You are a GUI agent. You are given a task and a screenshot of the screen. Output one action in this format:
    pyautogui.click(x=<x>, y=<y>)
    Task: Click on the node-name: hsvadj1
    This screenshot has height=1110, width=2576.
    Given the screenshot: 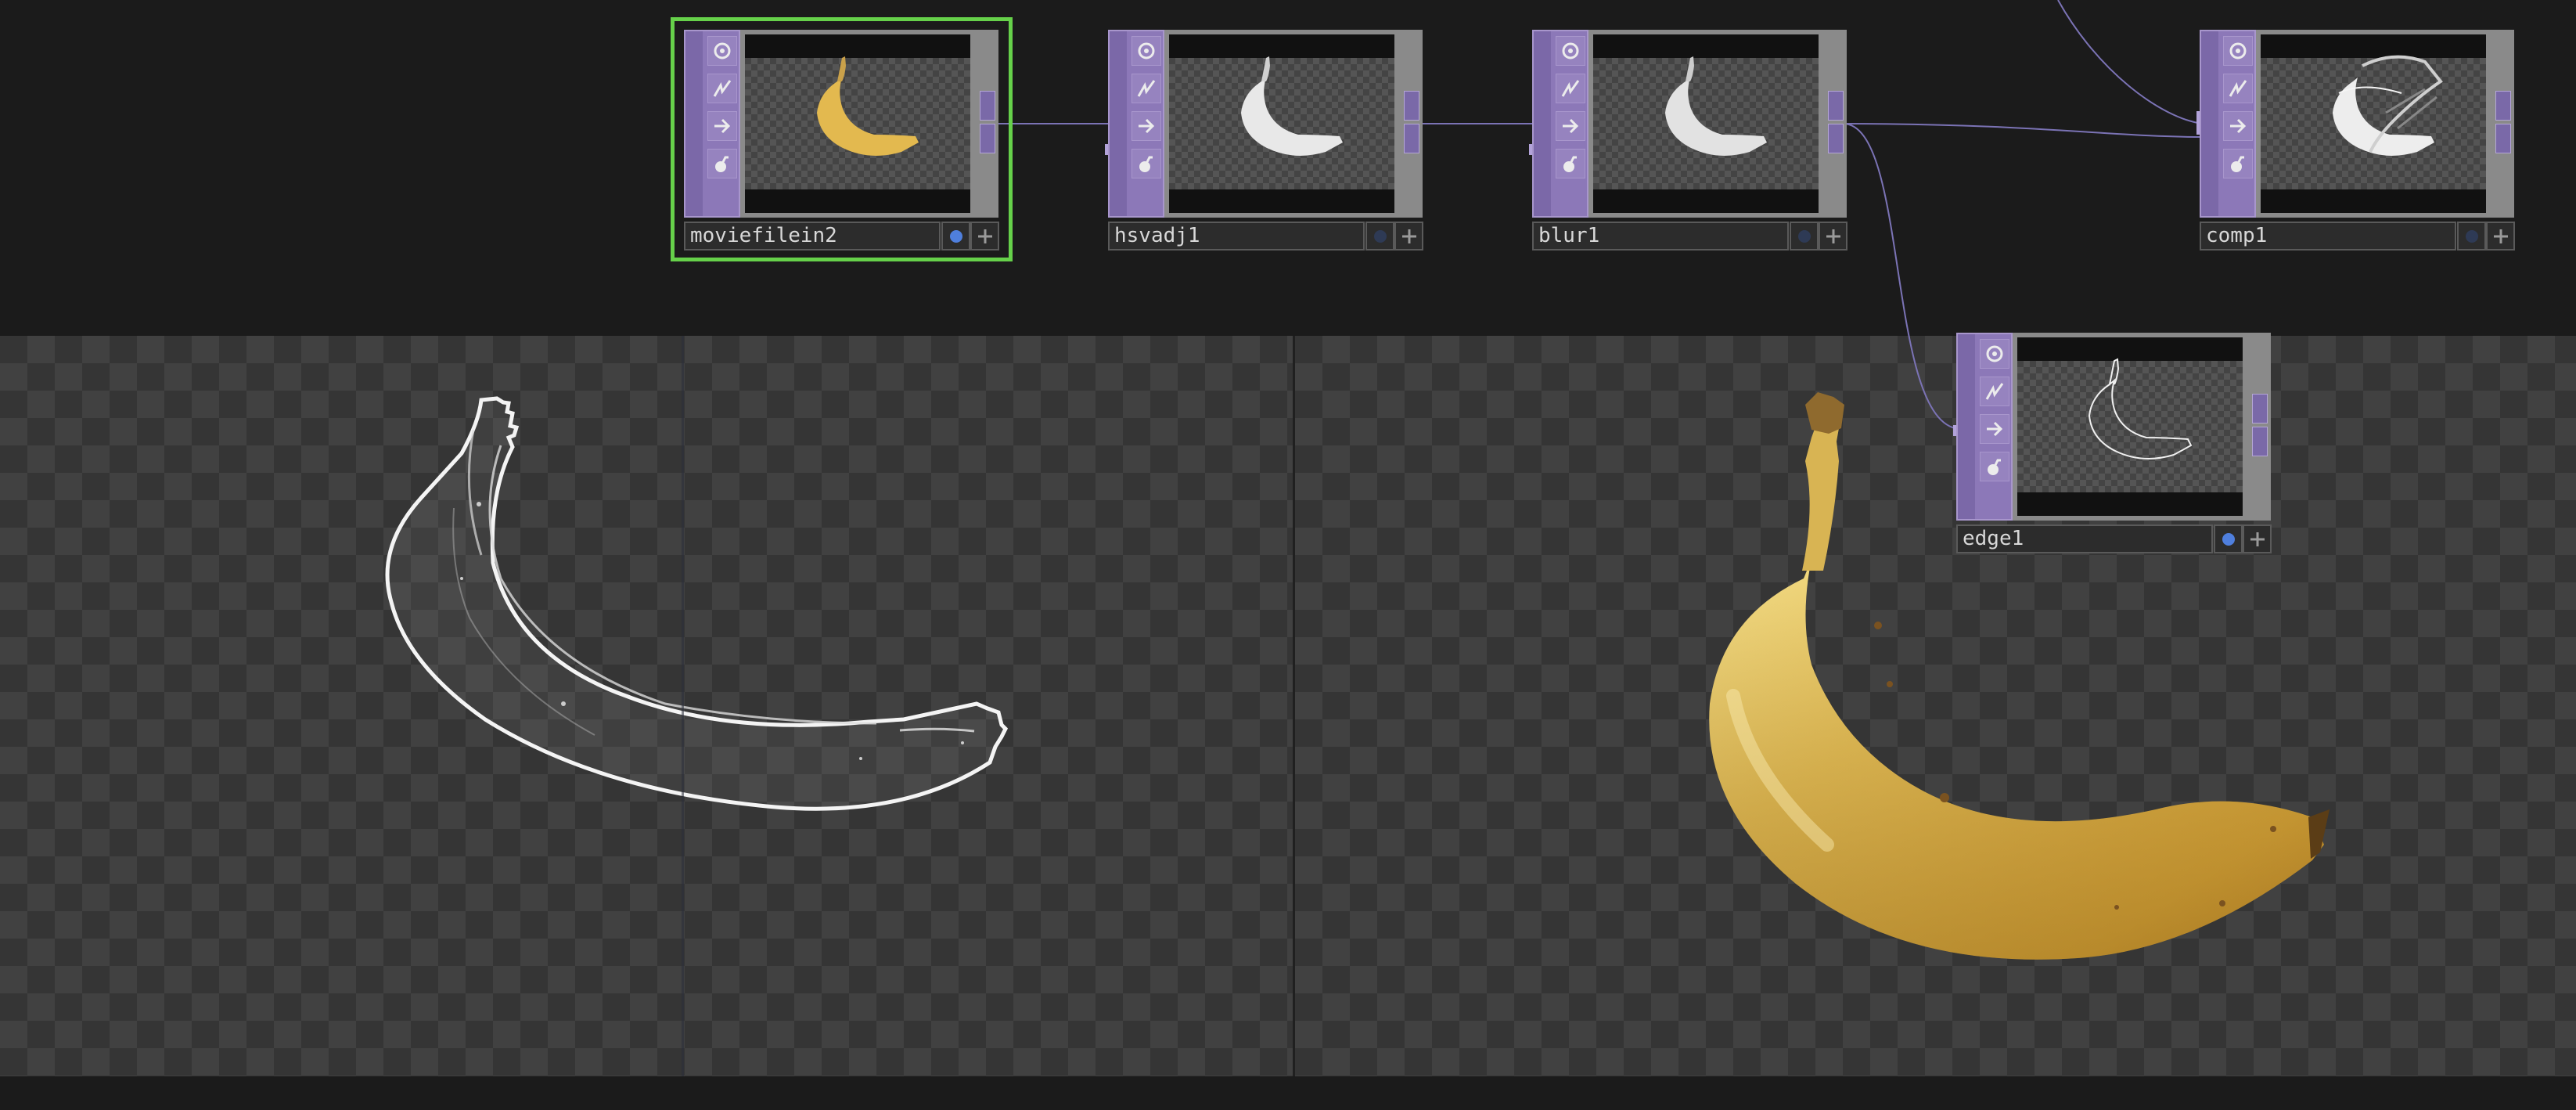 What is the action you would take?
    pyautogui.click(x=1236, y=236)
    